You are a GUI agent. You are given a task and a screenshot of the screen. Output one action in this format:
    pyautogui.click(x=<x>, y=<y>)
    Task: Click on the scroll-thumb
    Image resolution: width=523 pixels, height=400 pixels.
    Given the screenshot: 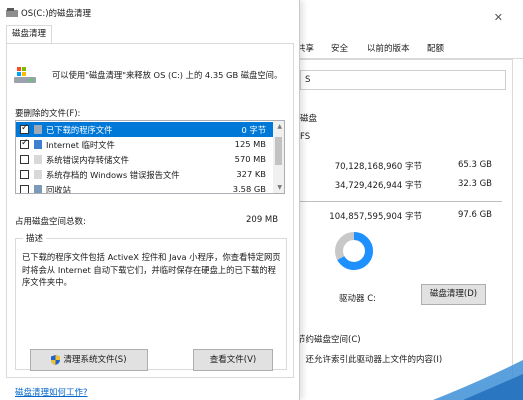 What is the action you would take?
    pyautogui.click(x=278, y=151)
    